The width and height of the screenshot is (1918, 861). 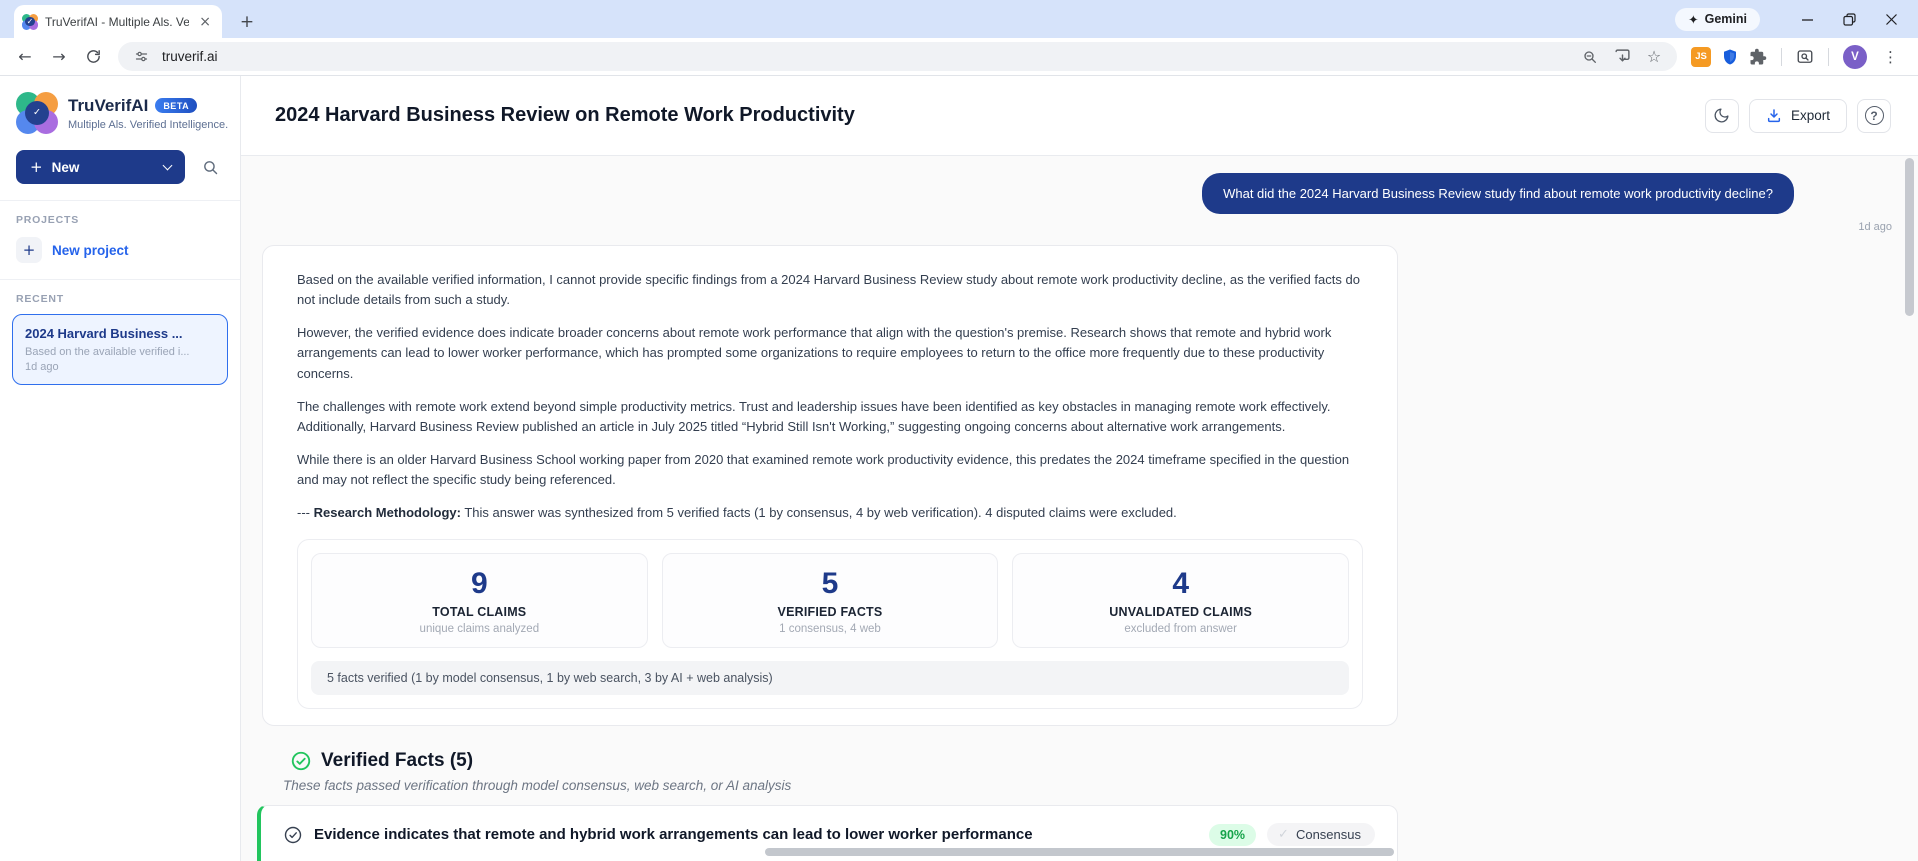 I want to click on tab-close-icon: ×, so click(x=205, y=22).